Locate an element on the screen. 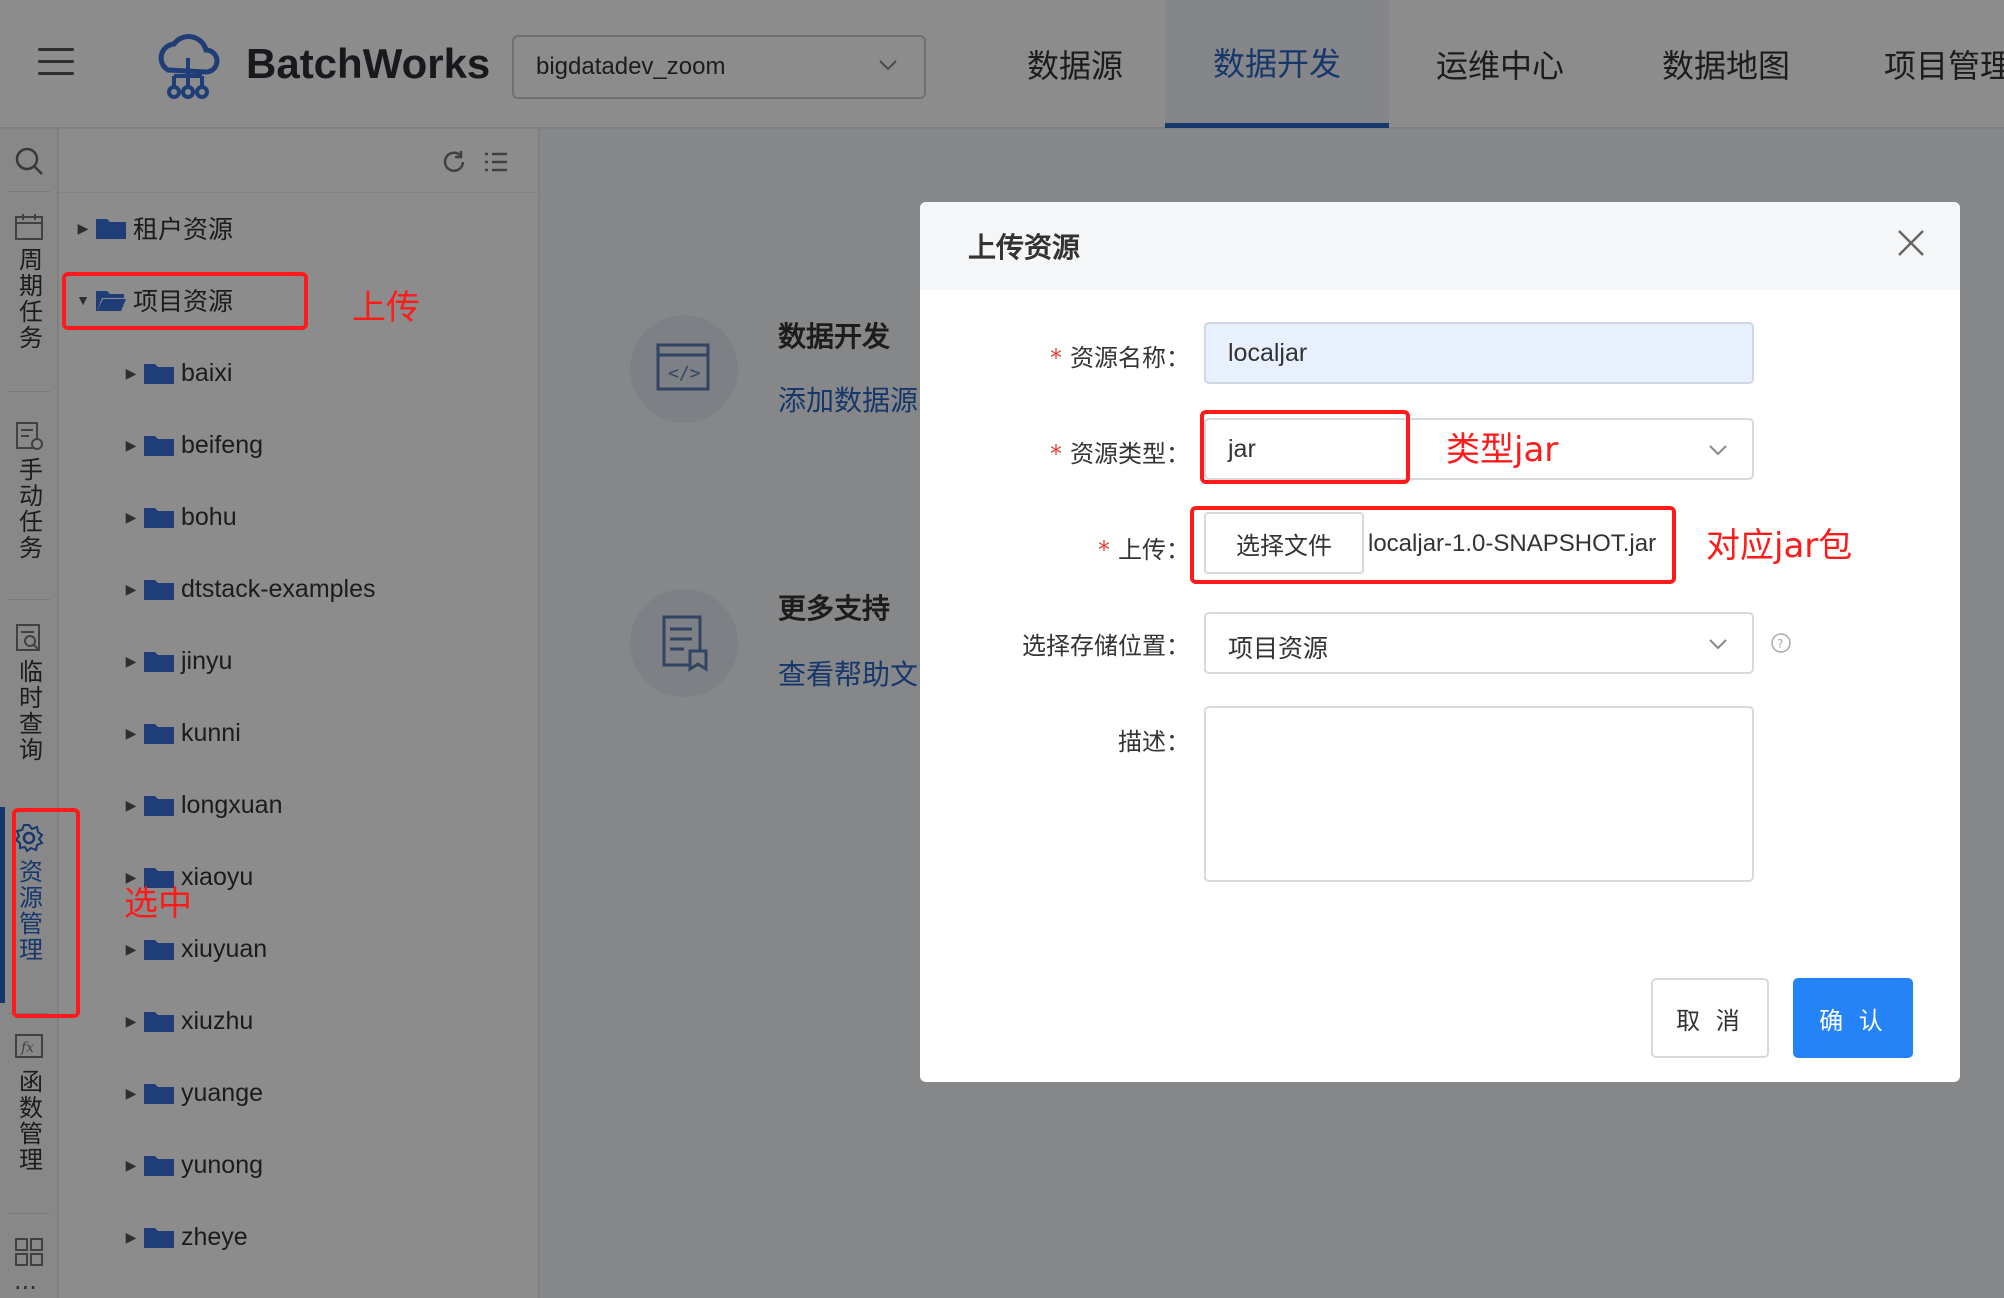 Image resolution: width=2004 pixels, height=1298 pixels. storage-location-label: 选择存储位置： is located at coordinates (1106, 646).